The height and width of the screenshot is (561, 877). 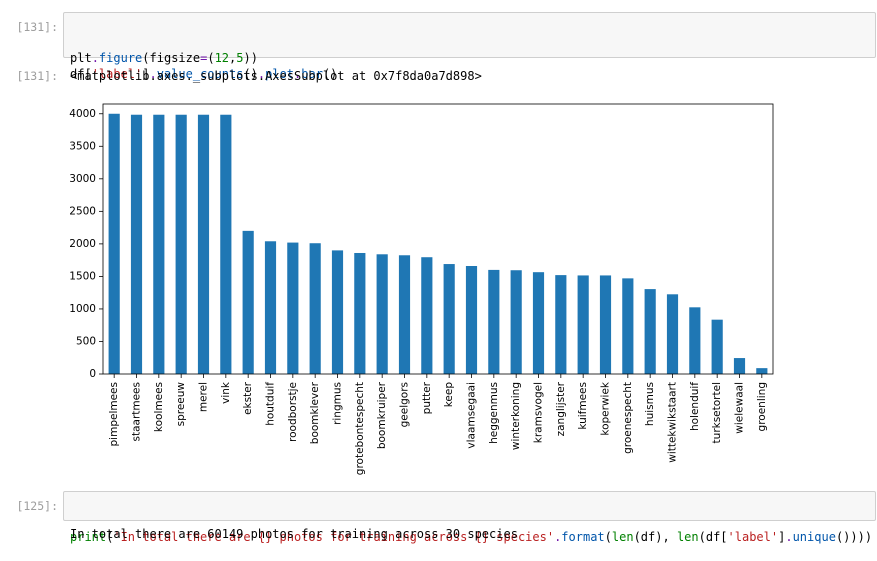 What do you see at coordinates (650, 404) in the screenshot?
I see `x-tick-label: huismus` at bounding box center [650, 404].